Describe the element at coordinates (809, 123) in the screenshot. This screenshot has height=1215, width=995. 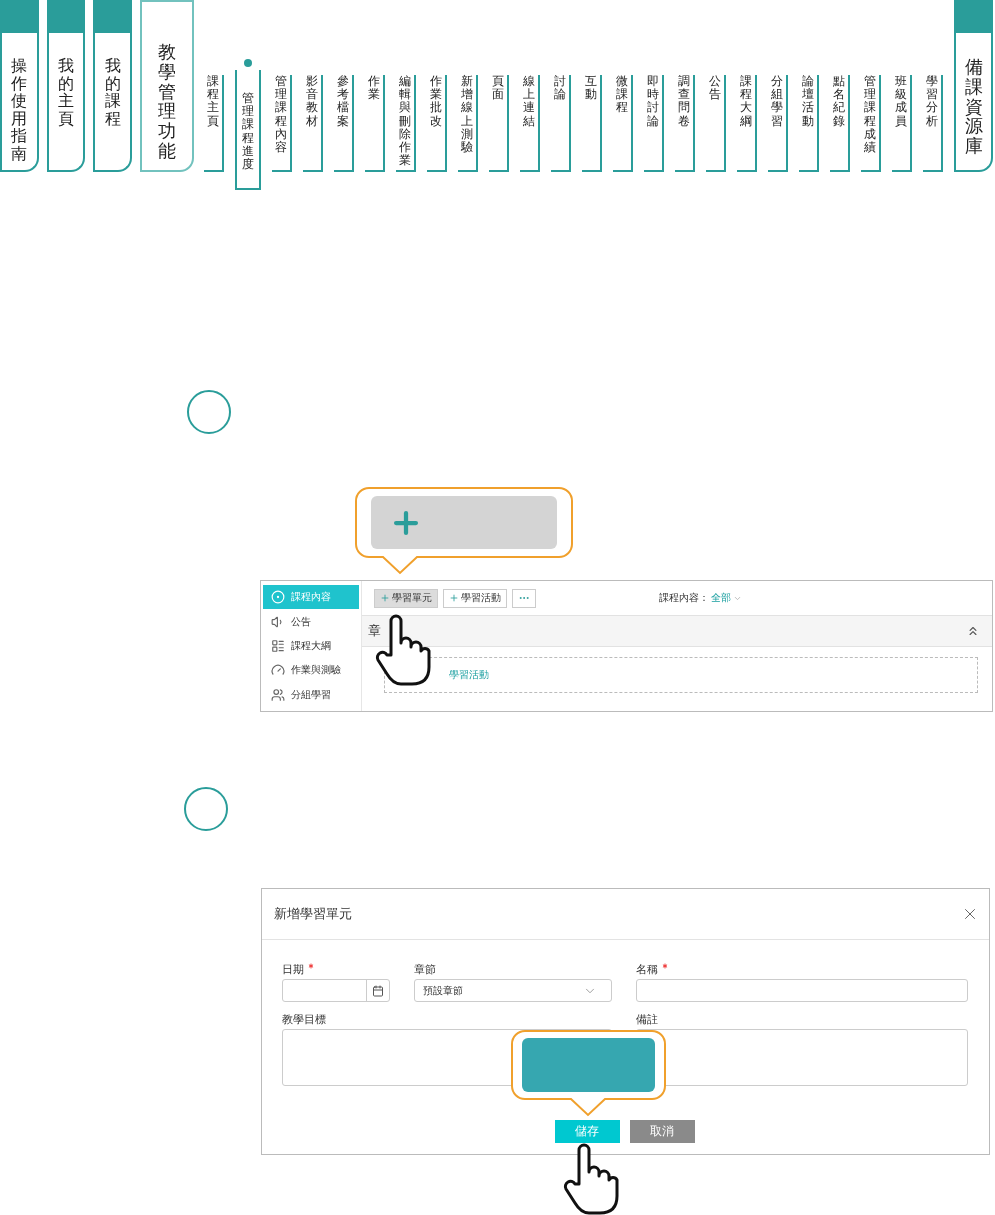
I see `sub-tab: 論壇活動` at that location.